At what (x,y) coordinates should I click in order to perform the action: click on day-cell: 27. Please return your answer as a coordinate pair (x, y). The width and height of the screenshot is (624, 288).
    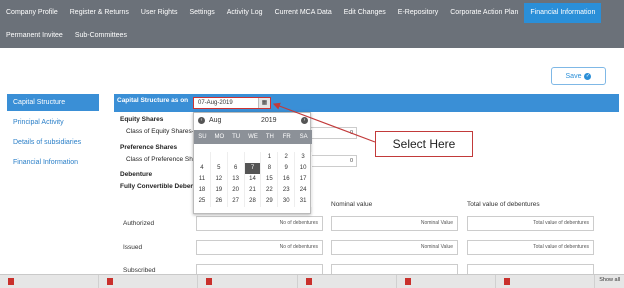
    Looking at the image, I should click on (236, 201).